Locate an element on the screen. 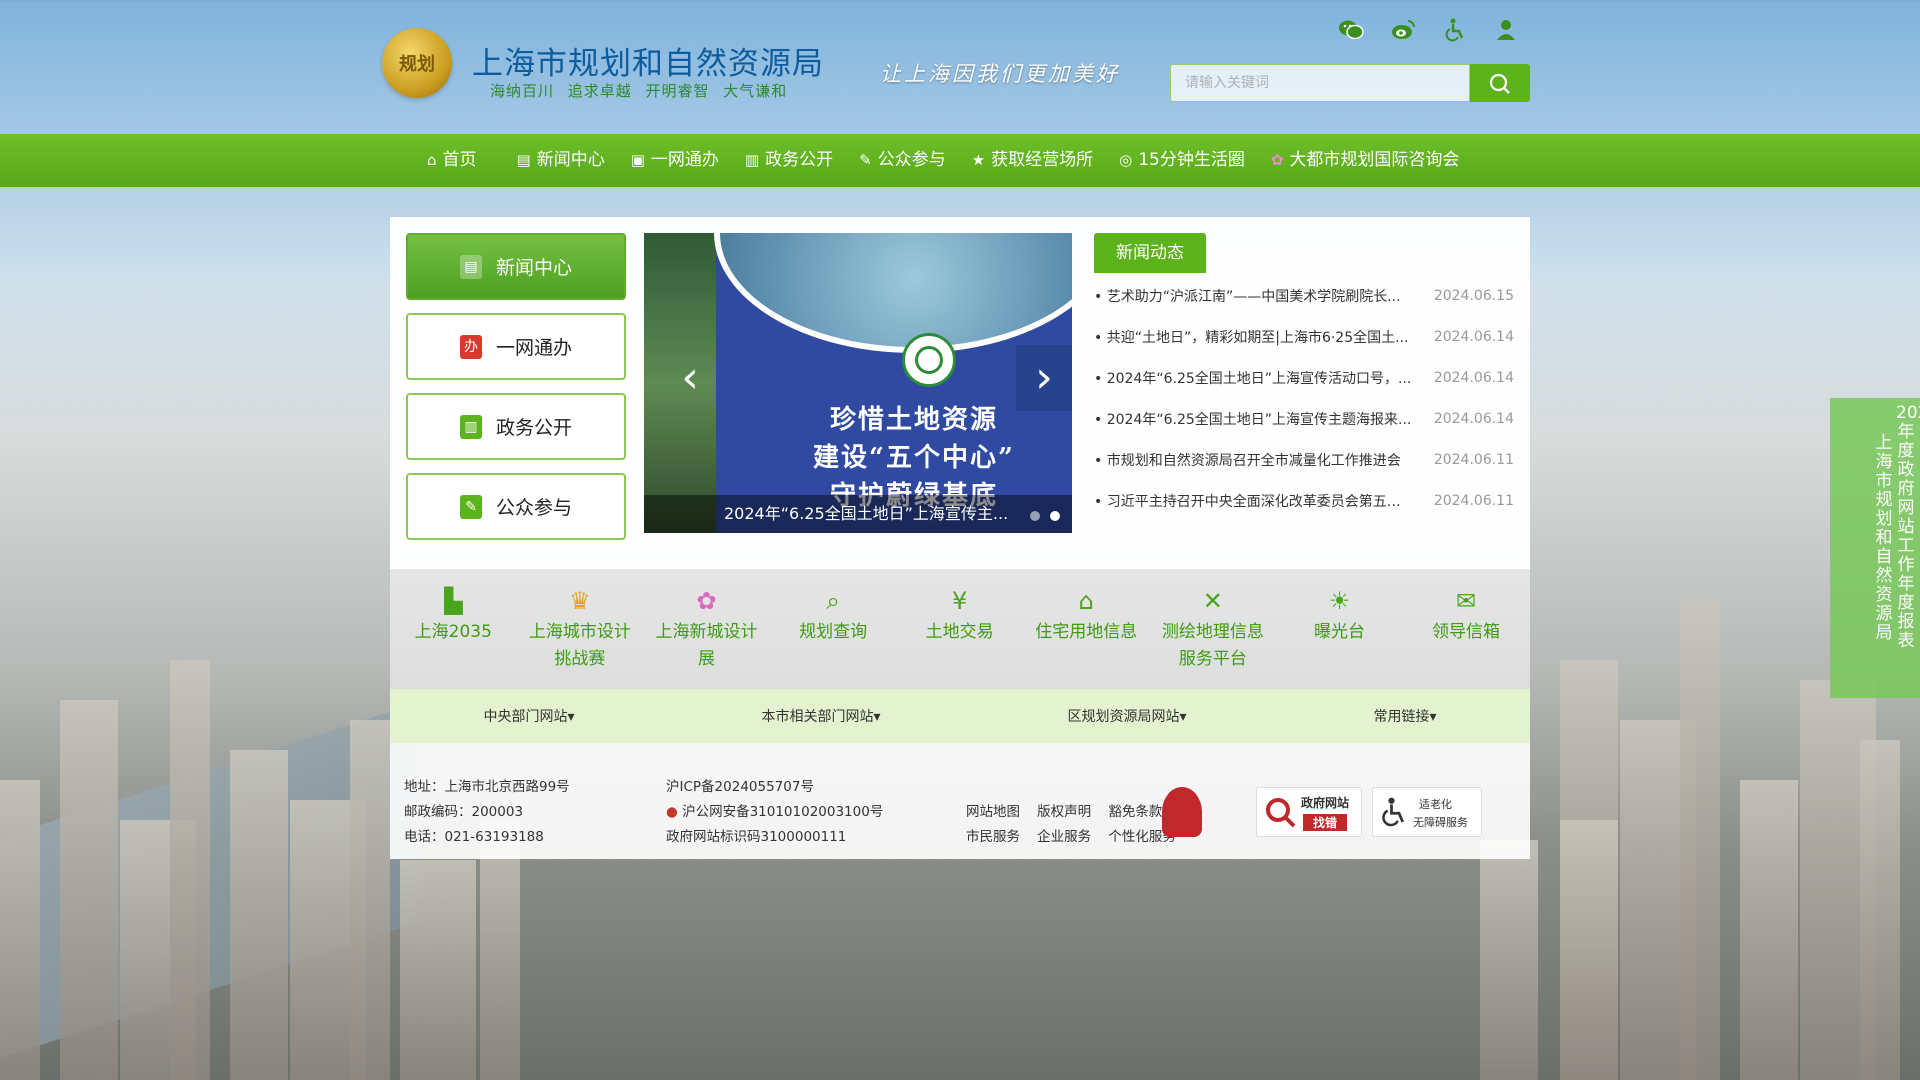 This screenshot has height=1080, width=1920. nav-label: 大都市规划国际咨询会 is located at coordinates (1374, 160).